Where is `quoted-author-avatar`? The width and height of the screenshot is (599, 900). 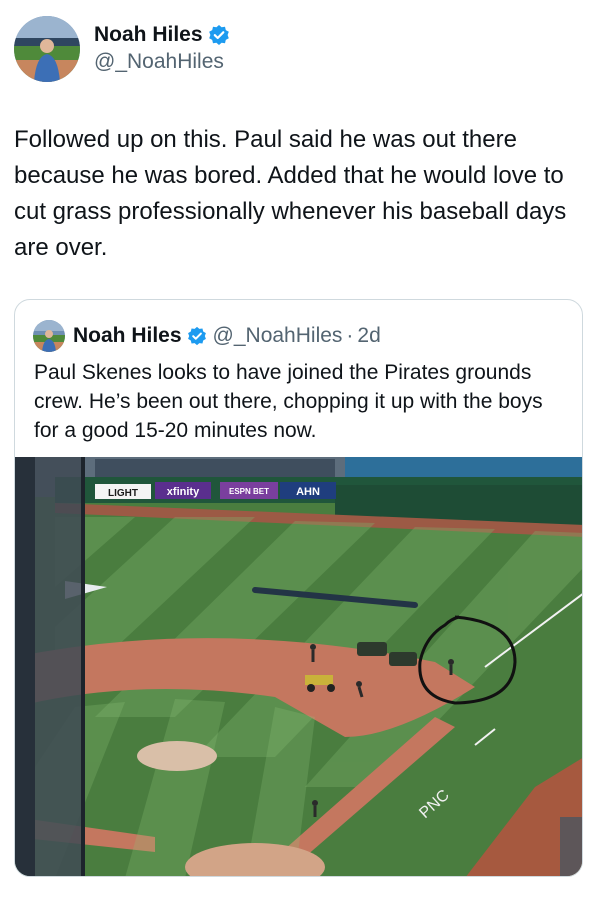 quoted-author-avatar is located at coordinates (49, 336).